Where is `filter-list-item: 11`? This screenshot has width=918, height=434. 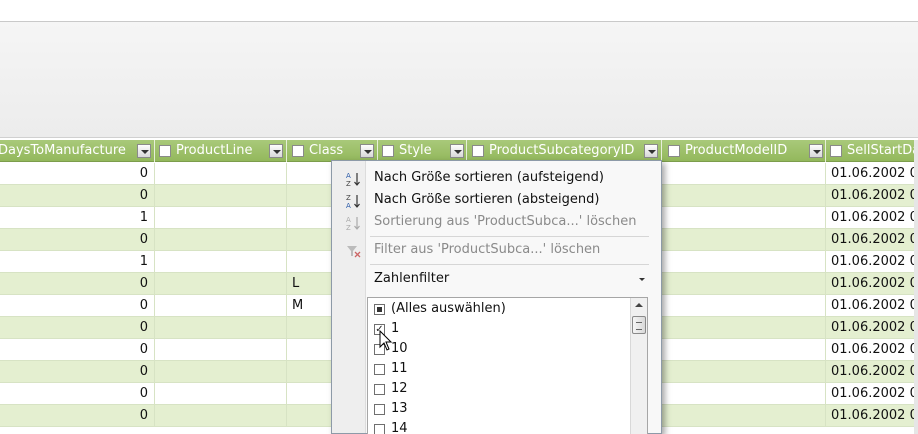
filter-list-item: 11 is located at coordinates (498, 369).